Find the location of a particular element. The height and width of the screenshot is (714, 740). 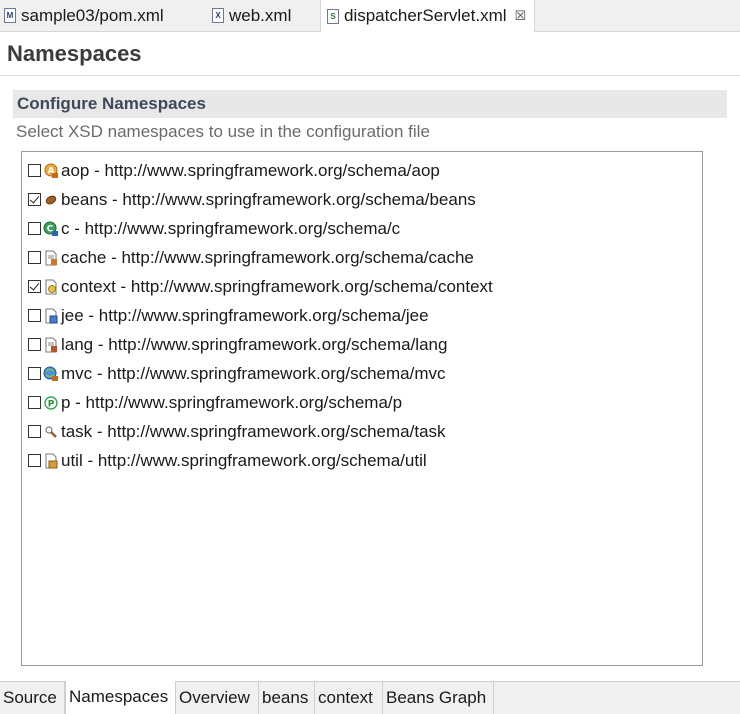

page-title: Namespaces is located at coordinates (74, 53).